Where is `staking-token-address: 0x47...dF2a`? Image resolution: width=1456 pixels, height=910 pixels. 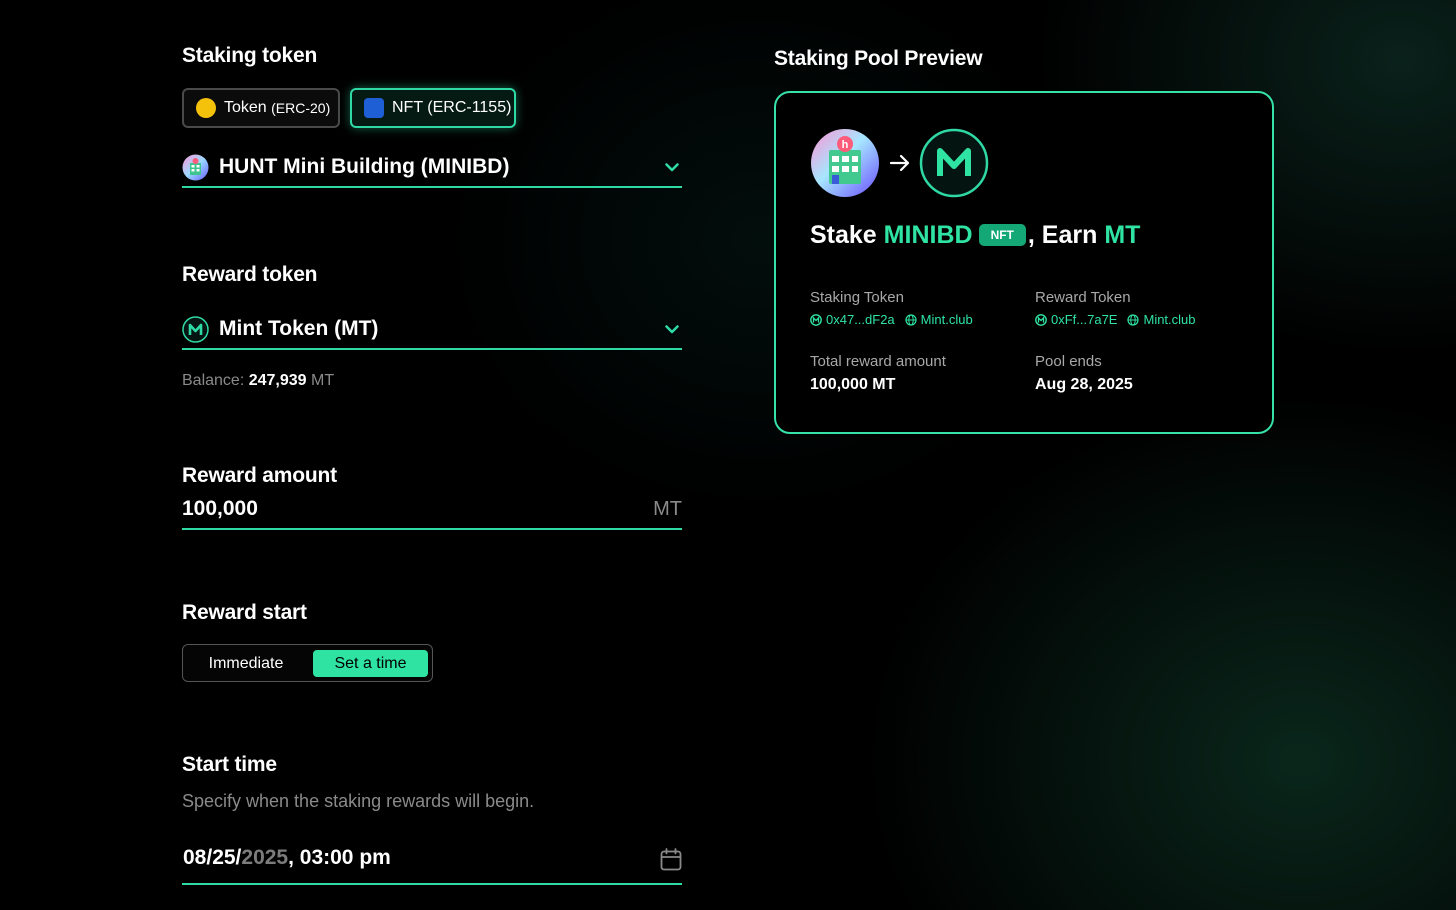 staking-token-address: 0x47...dF2a is located at coordinates (860, 319).